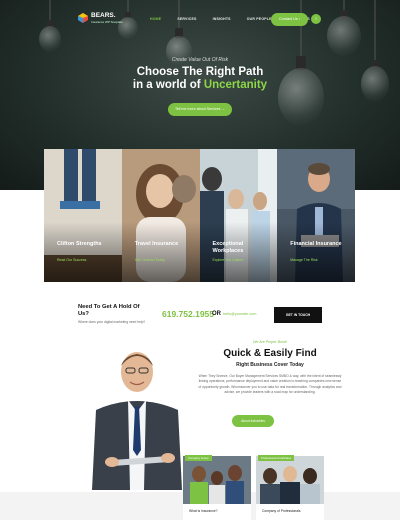  Describe the element at coordinates (281, 511) in the screenshot. I see `feature-card-caption: Company of Professionals` at that location.